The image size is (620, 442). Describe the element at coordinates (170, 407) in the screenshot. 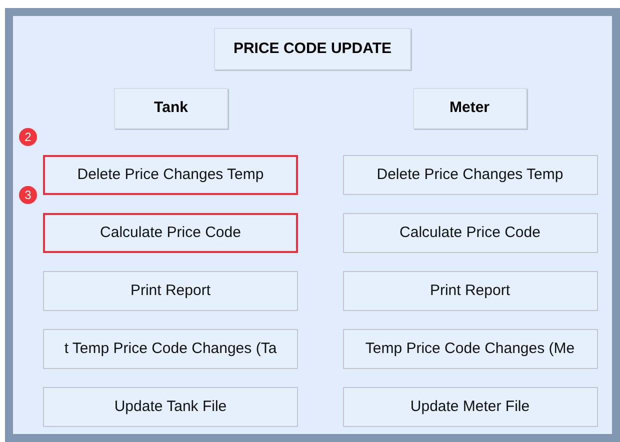

I see `action-button: Update Tank File` at that location.